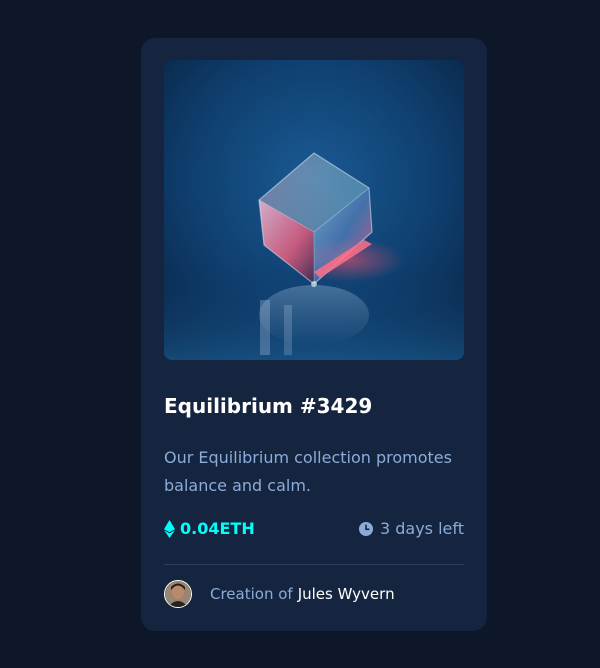 The image size is (600, 668). I want to click on divider, so click(314, 564).